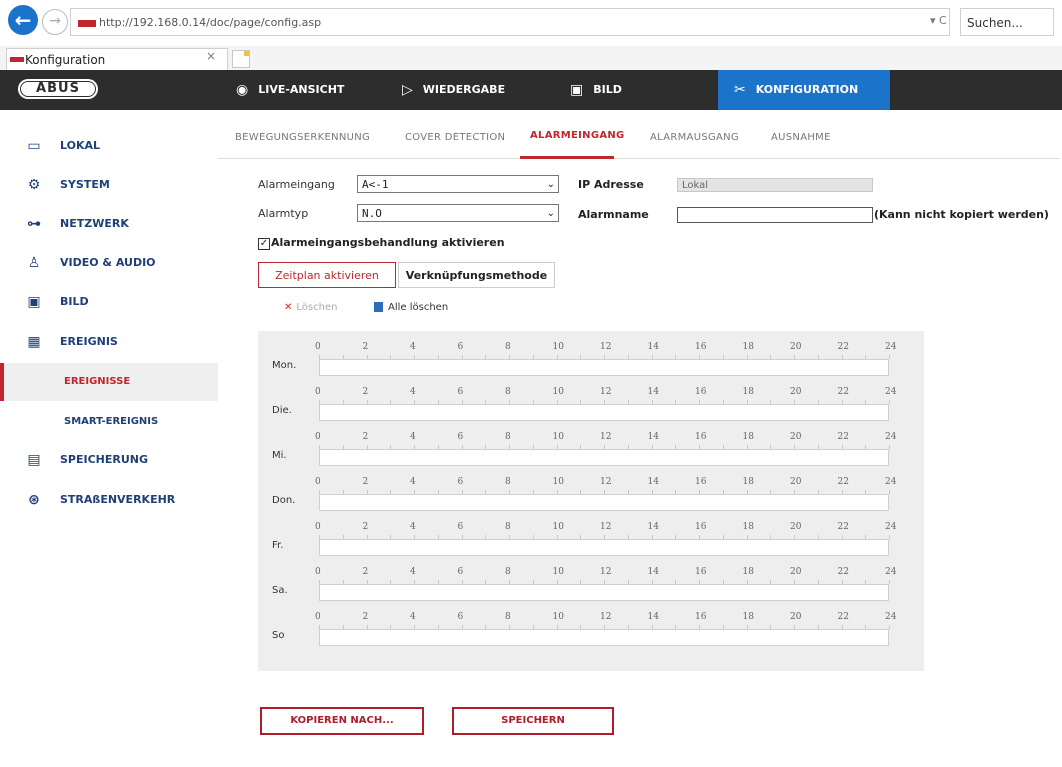 This screenshot has width=1062, height=767. Describe the element at coordinates (938, 20) in the screenshot. I see `refresh-icon: ▾ C` at that location.